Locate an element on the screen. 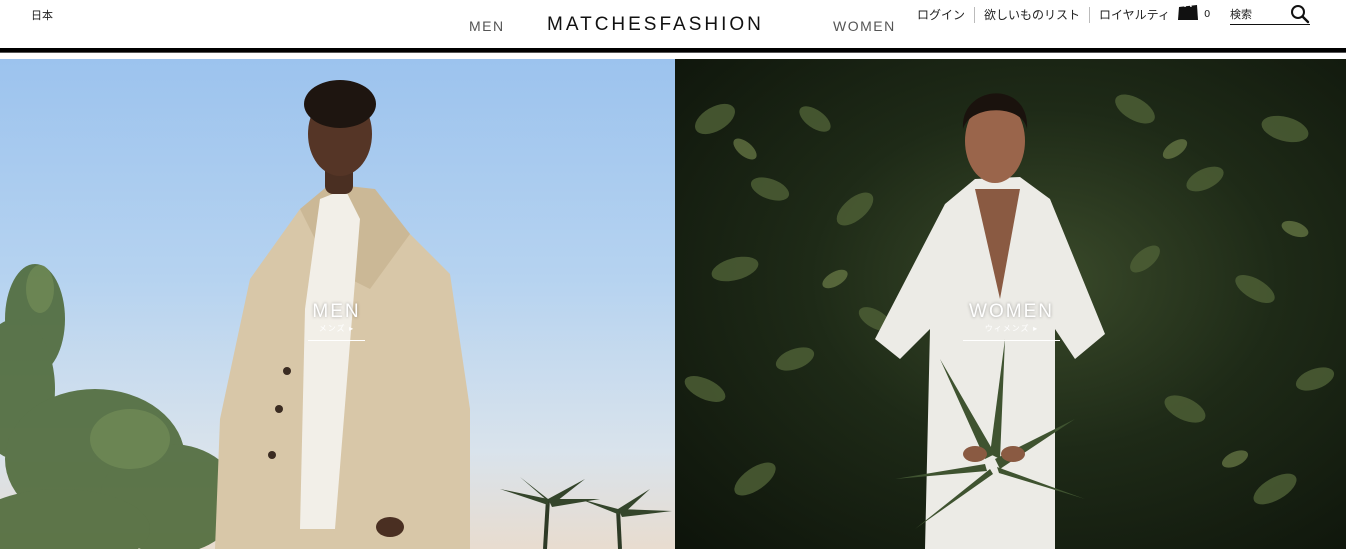  women-underline is located at coordinates (1011, 340).